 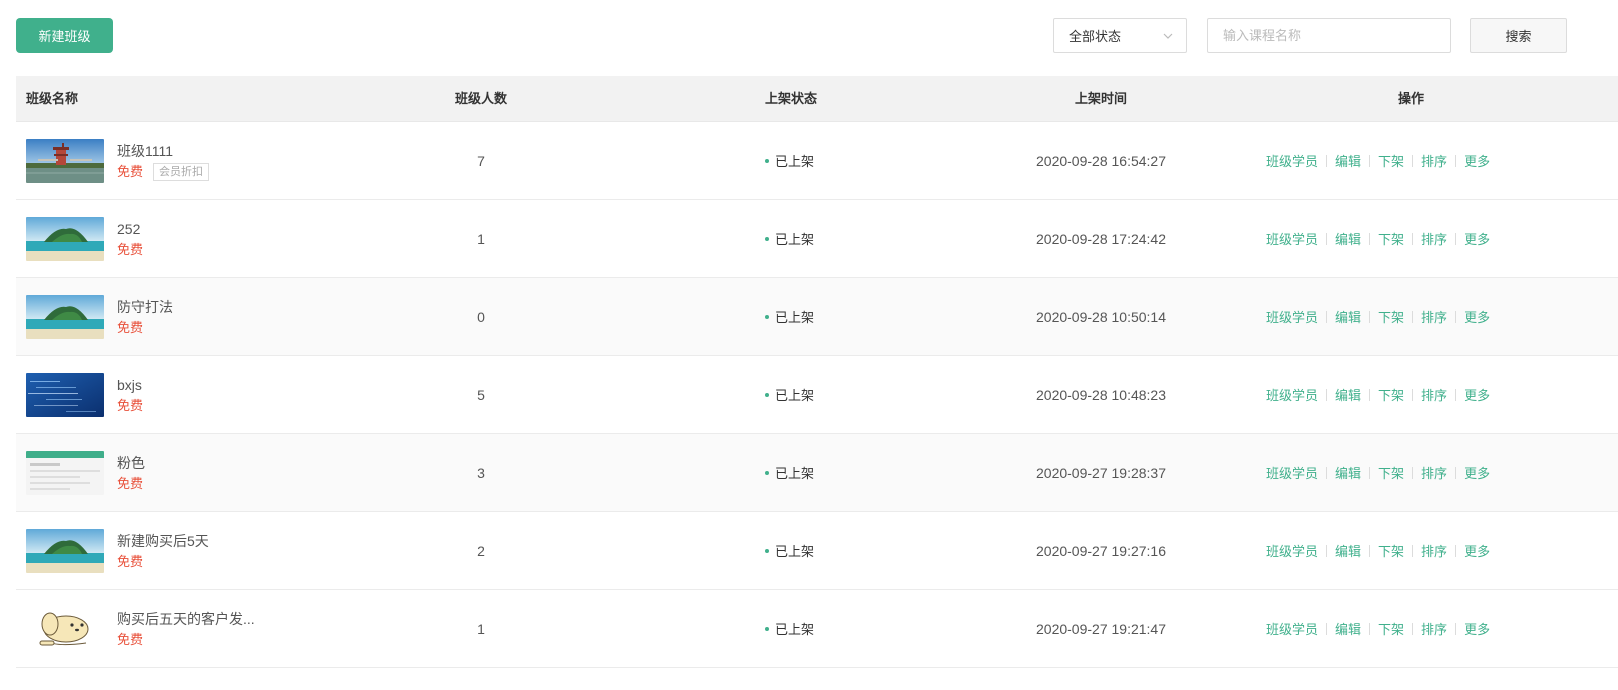 I want to click on listing-time: 2020-09-28 10:50:14, so click(x=1101, y=316).